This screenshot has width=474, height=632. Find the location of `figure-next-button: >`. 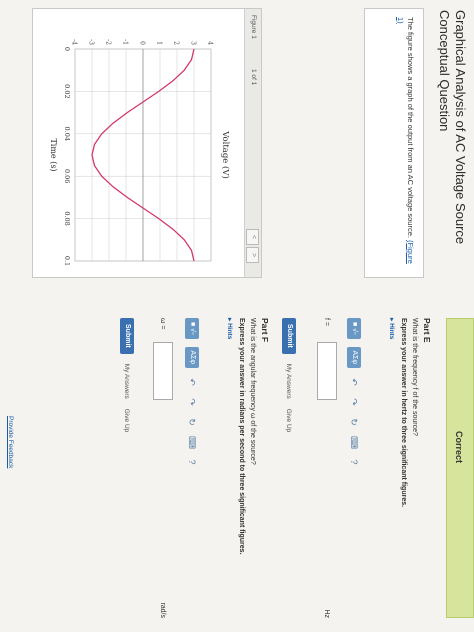

figure-next-button: > is located at coordinates (252, 255).